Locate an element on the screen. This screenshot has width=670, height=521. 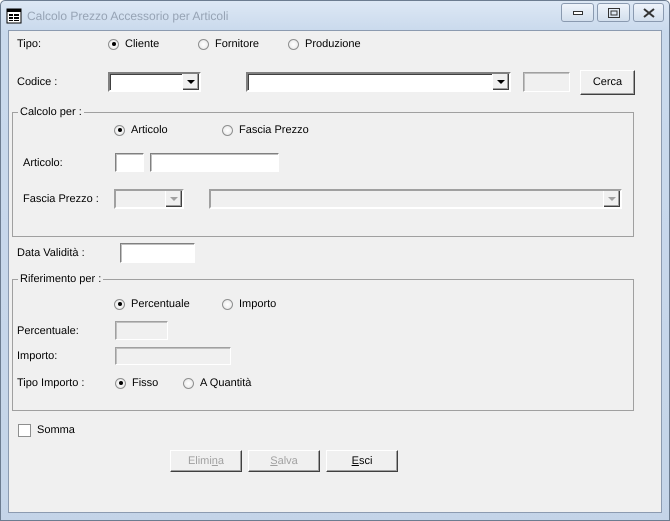
group-title: Riferimento per : is located at coordinates (60, 279).